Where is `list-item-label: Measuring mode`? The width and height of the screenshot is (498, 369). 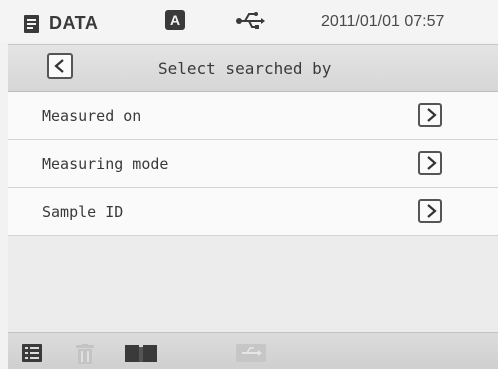
list-item-label: Measuring mode is located at coordinates (105, 164).